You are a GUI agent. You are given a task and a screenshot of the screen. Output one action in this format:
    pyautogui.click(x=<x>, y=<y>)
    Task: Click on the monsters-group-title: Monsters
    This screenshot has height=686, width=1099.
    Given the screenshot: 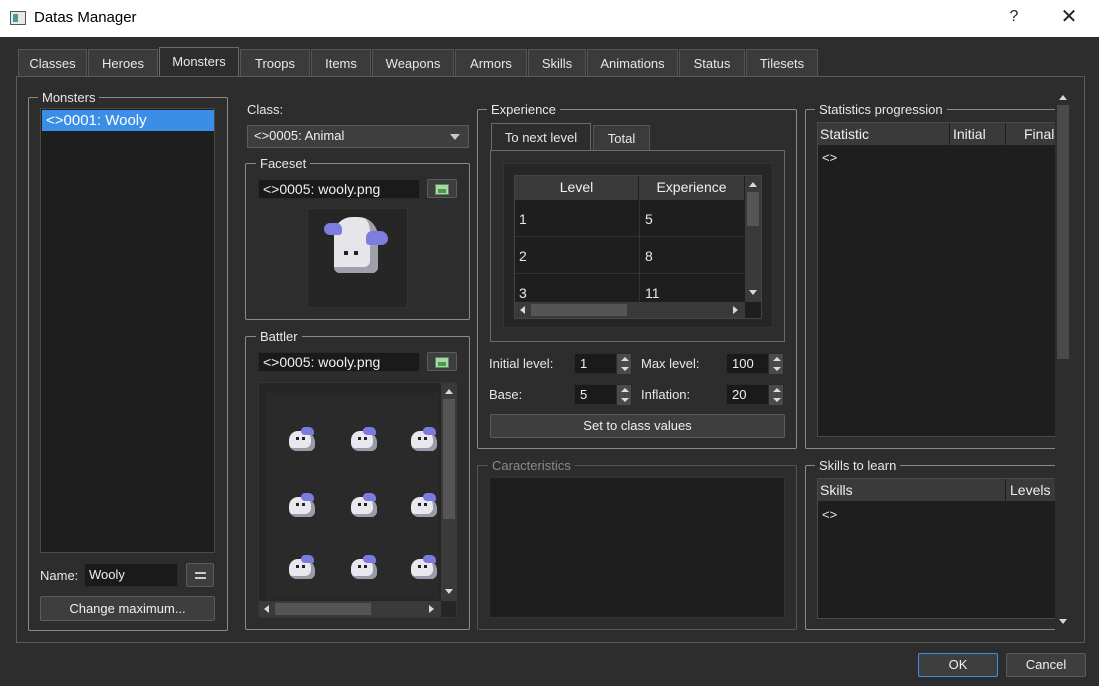 What is the action you would take?
    pyautogui.click(x=69, y=97)
    